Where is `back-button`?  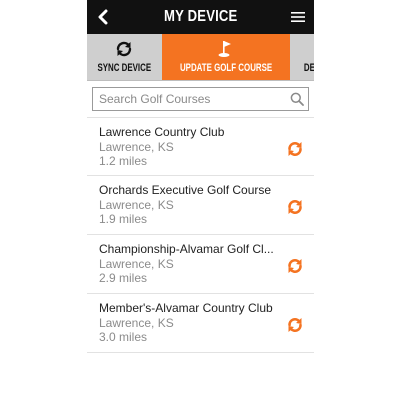 back-button is located at coordinates (103, 17).